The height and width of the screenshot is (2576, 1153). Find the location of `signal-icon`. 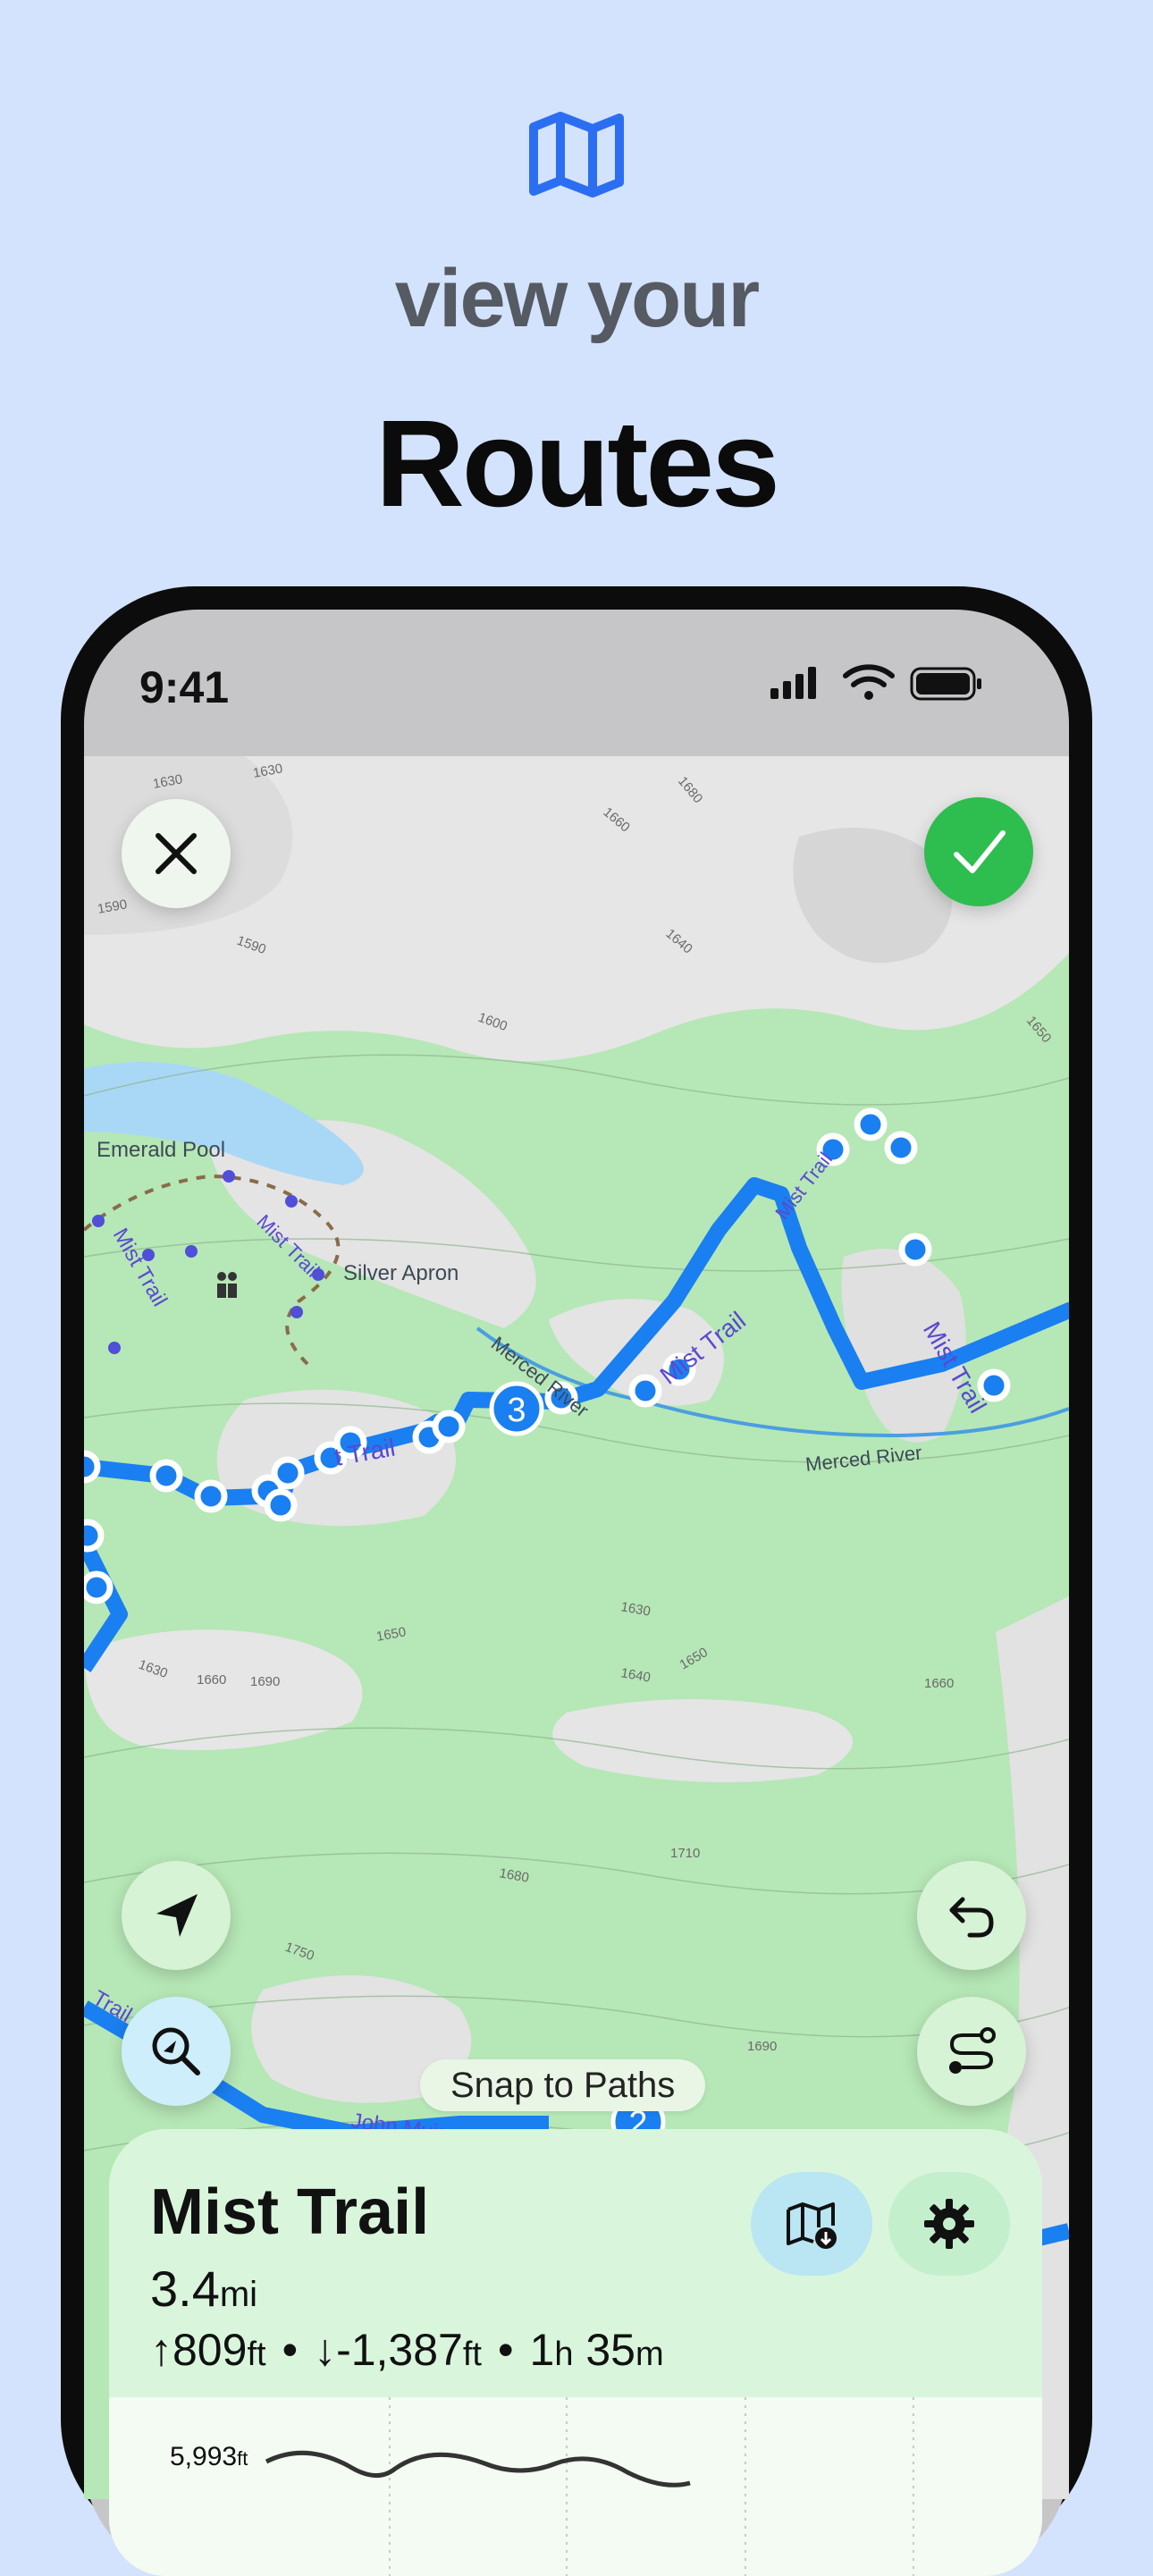

signal-icon is located at coordinates (793, 683).